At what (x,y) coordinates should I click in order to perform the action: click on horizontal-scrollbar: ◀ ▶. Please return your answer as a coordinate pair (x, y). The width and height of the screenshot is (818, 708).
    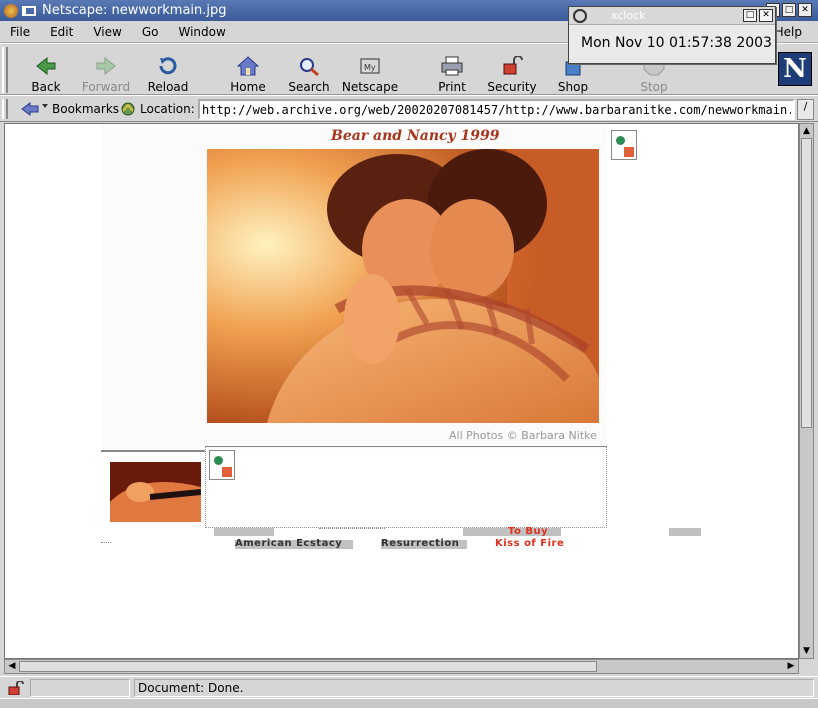
    Looking at the image, I should click on (401, 666).